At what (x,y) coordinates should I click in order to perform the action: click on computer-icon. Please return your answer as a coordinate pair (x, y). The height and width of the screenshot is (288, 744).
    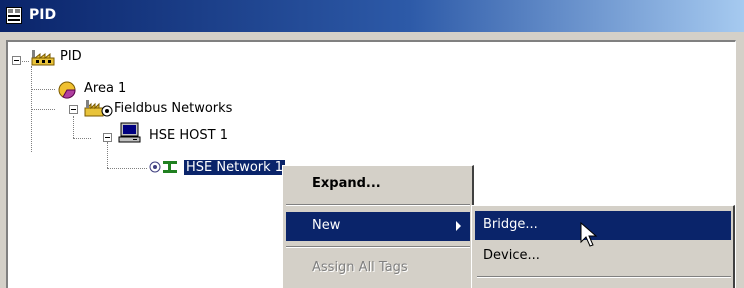
    Looking at the image, I should click on (129, 132).